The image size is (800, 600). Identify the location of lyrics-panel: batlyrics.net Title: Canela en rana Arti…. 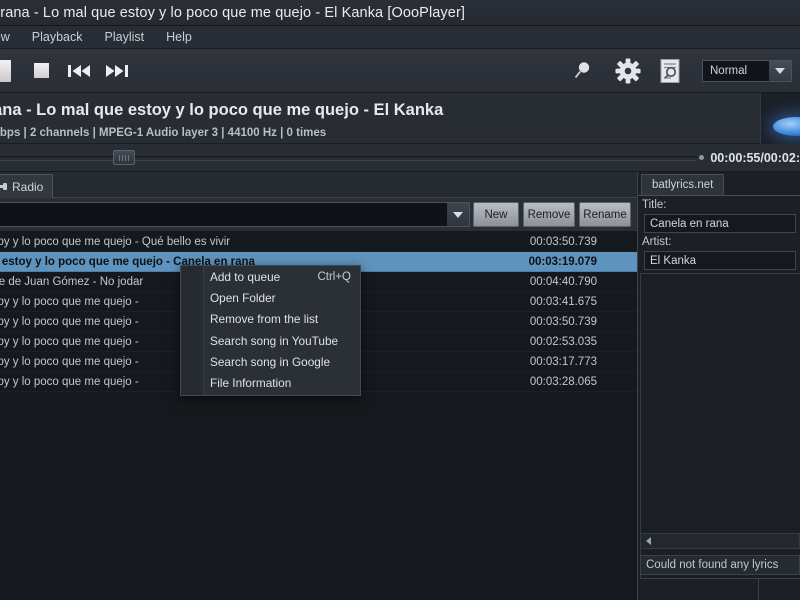
(718, 386).